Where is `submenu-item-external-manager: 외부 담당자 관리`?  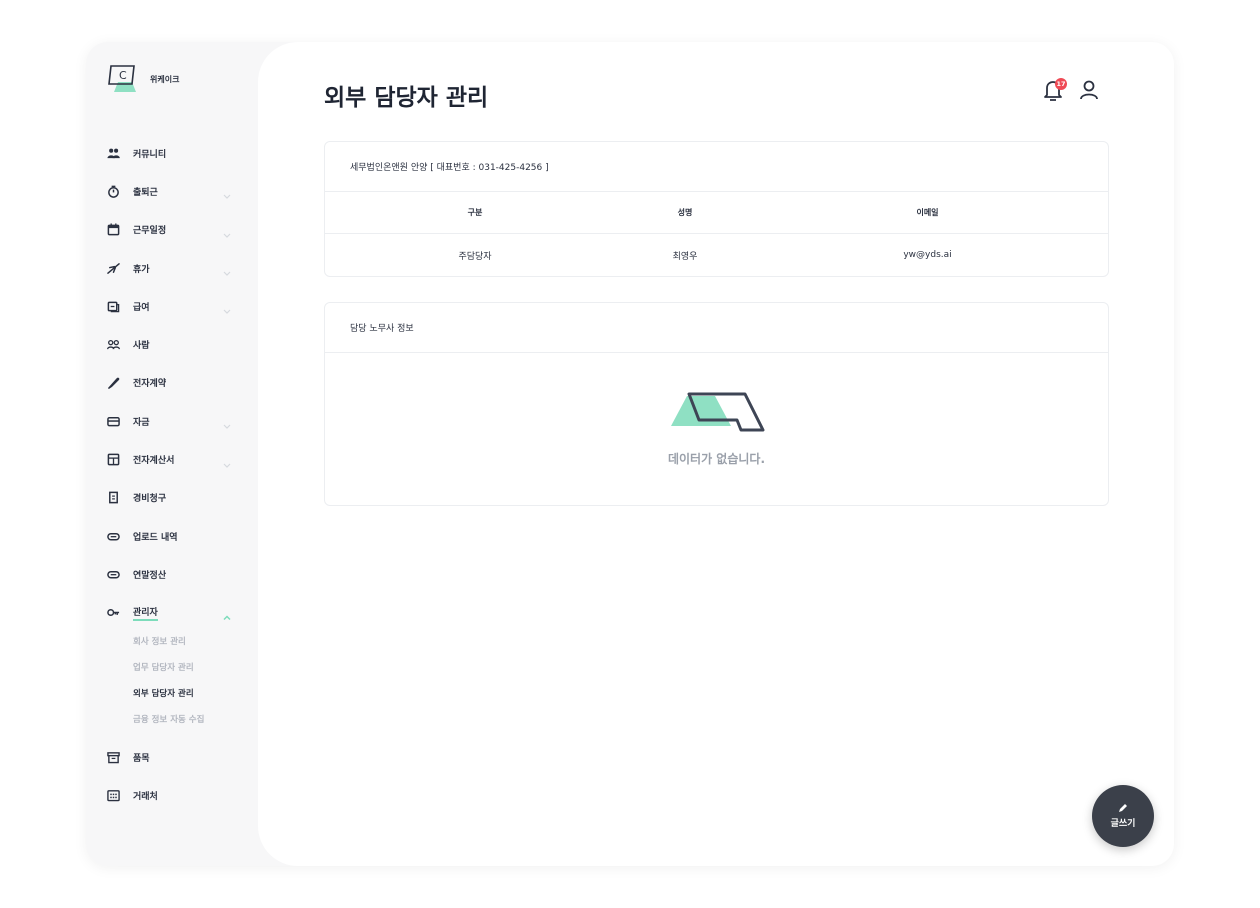 submenu-item-external-manager: 외부 담당자 관리 is located at coordinates (184, 693).